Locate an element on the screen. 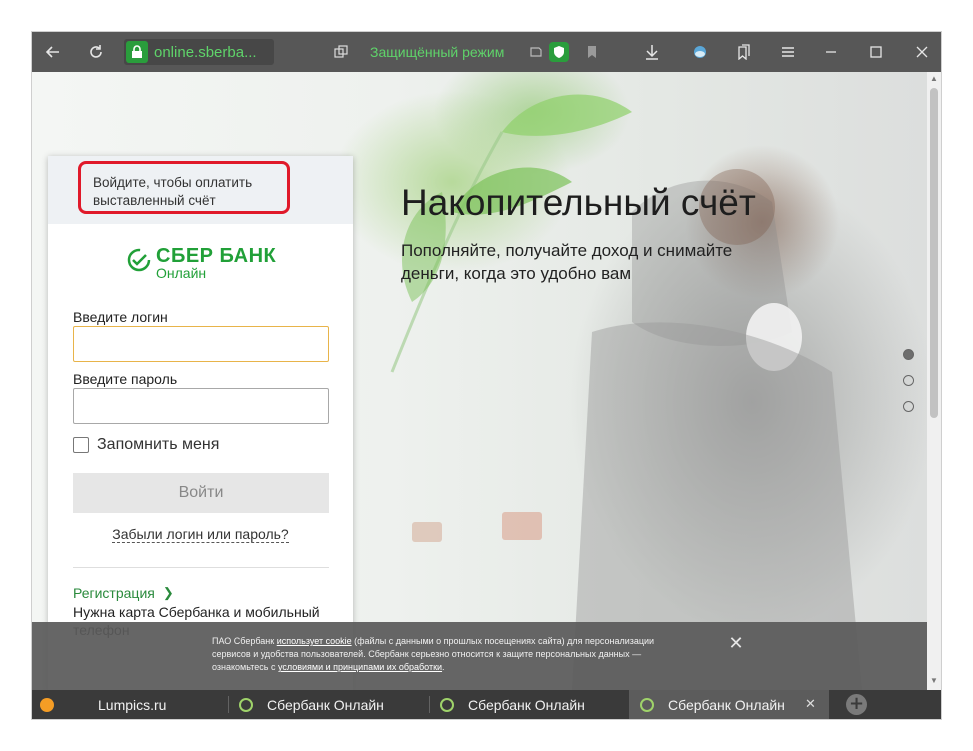 Image resolution: width=973 pixels, height=751 pixels. lumpics-favicon-icon is located at coordinates (47, 704).